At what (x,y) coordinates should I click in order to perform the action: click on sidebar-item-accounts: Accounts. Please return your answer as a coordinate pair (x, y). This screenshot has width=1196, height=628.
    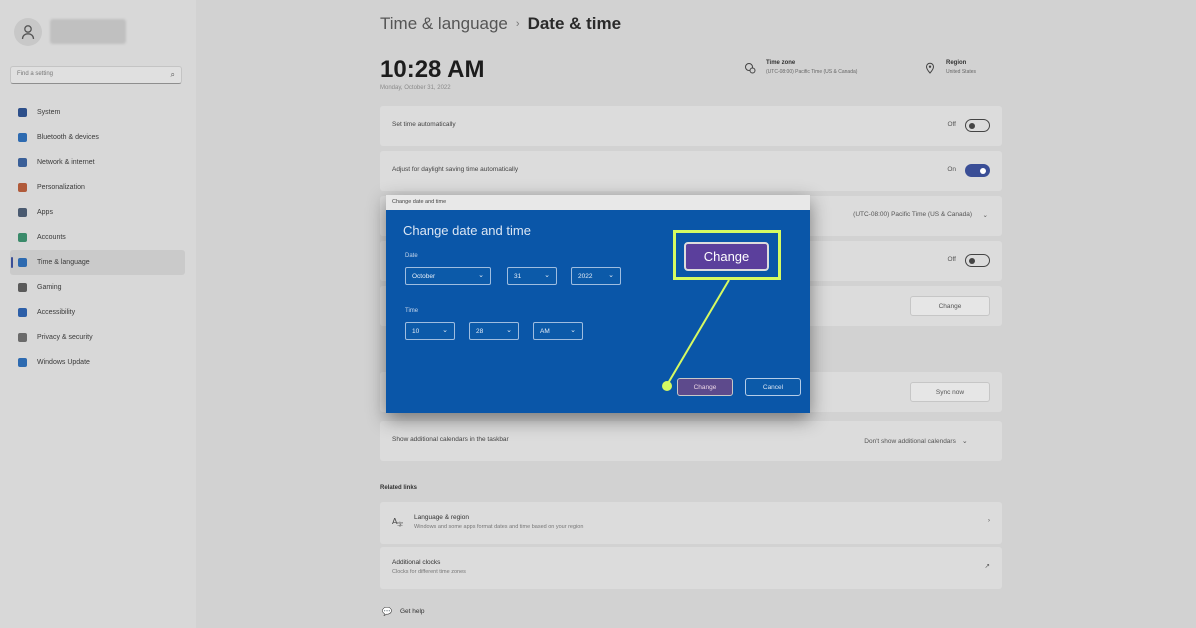
    Looking at the image, I should click on (97, 237).